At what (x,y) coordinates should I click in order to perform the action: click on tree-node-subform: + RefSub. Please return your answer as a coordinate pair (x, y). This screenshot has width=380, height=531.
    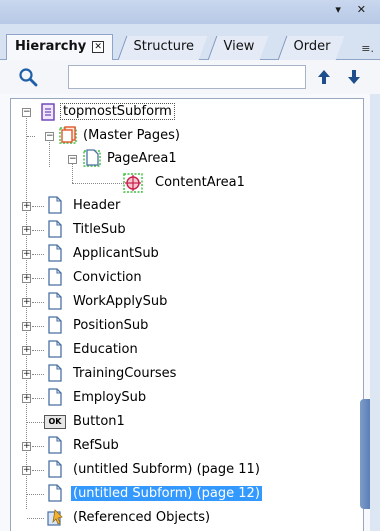
    Looking at the image, I should click on (181, 446).